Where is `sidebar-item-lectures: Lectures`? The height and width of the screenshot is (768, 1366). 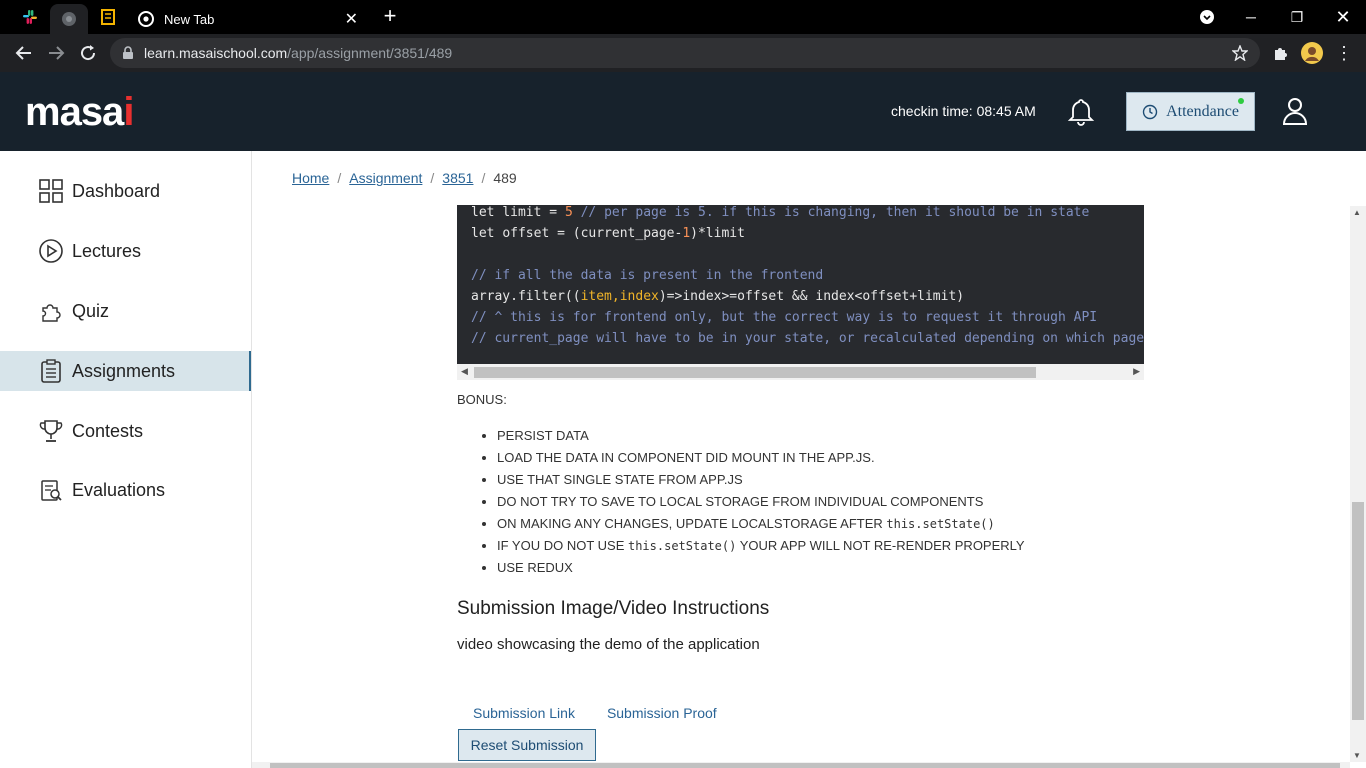 sidebar-item-lectures: Lectures is located at coordinates (125, 251).